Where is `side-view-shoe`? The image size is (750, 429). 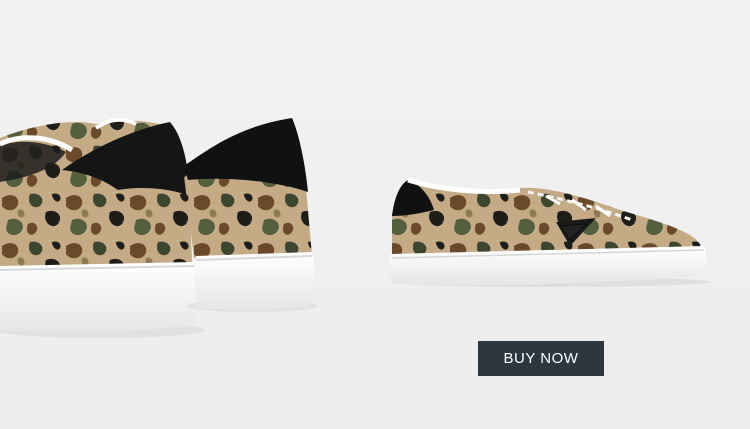
side-view-shoe is located at coordinates (549, 232).